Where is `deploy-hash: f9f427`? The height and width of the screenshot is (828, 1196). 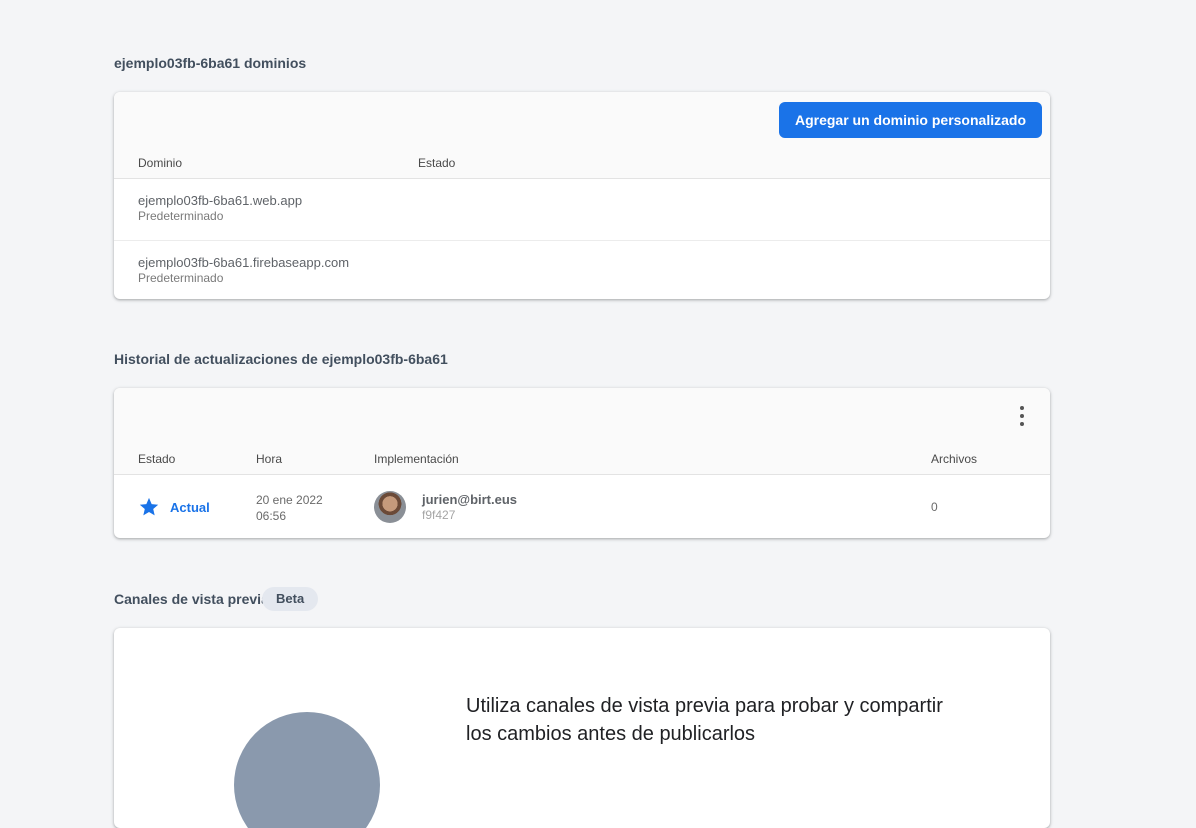 deploy-hash: f9f427 is located at coordinates (439, 515).